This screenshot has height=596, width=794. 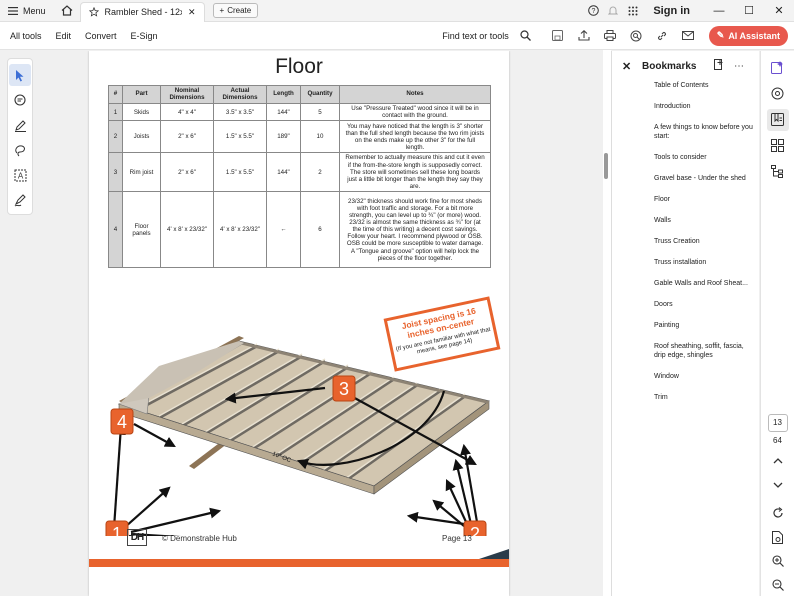 I want to click on bookmark-item: Painting, so click(x=703, y=325).